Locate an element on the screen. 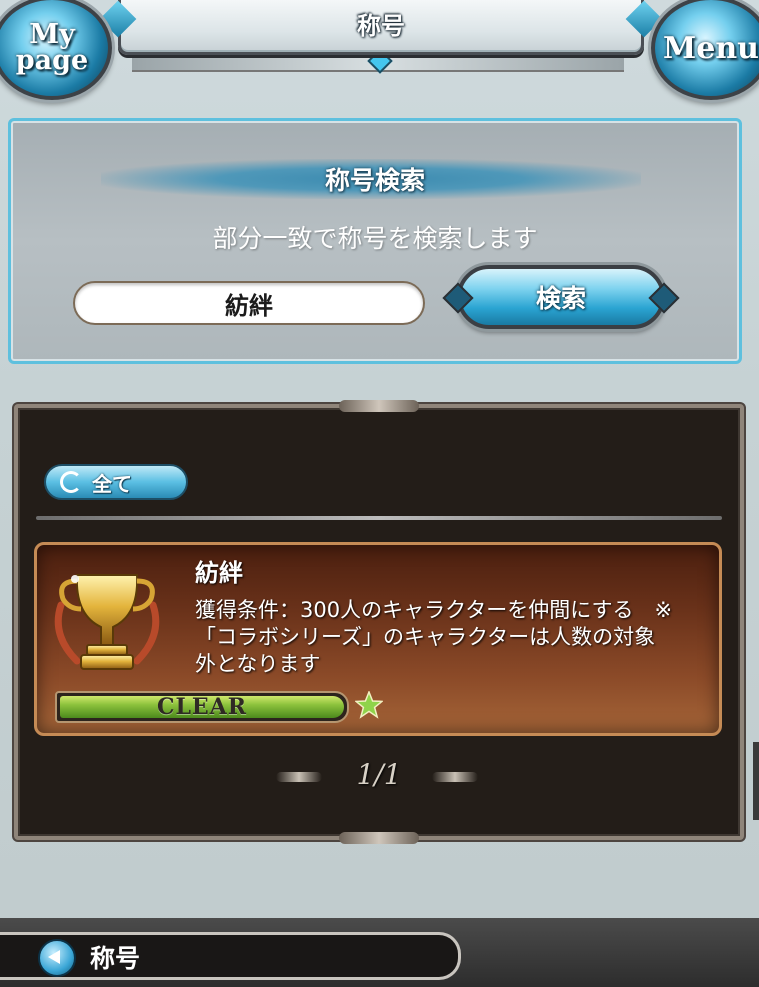  search-description: 部分一致で称号を検索します is located at coordinates (375, 238).